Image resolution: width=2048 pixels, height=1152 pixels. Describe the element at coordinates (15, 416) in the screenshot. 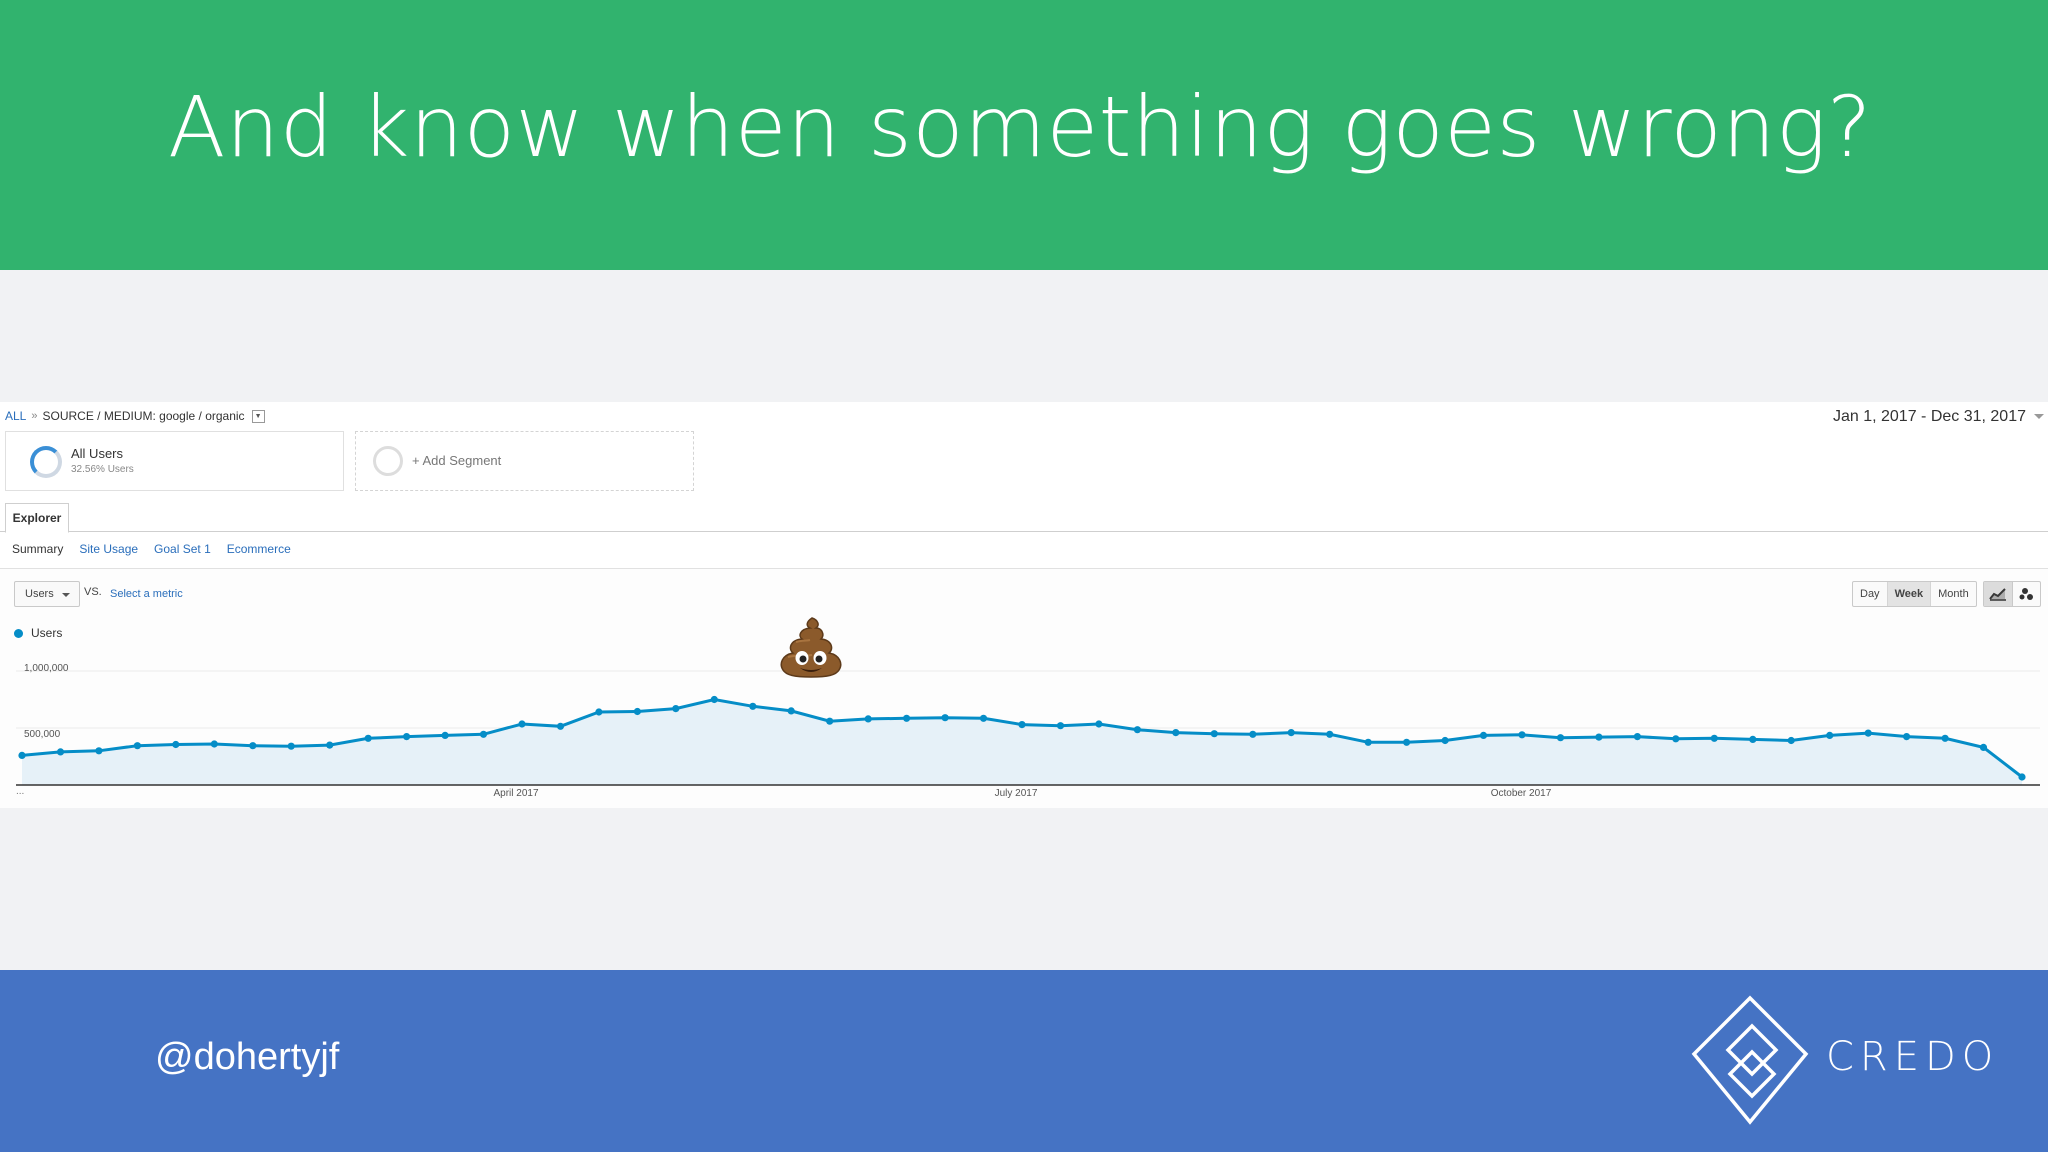

I see `breadcrumb-all-link: ALL` at that location.